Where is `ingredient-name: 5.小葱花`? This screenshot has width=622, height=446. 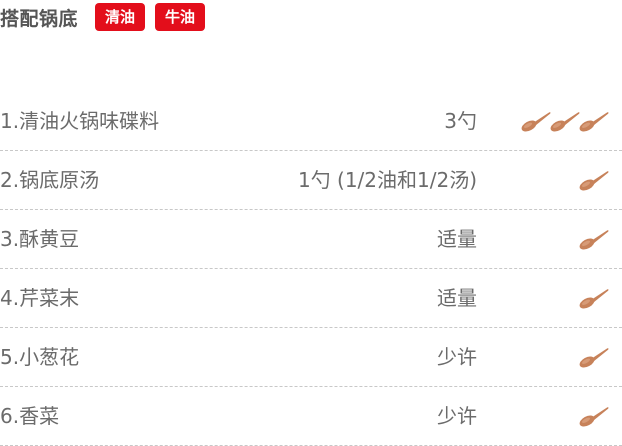
ingredient-name: 5.小葱花 is located at coordinates (40, 357).